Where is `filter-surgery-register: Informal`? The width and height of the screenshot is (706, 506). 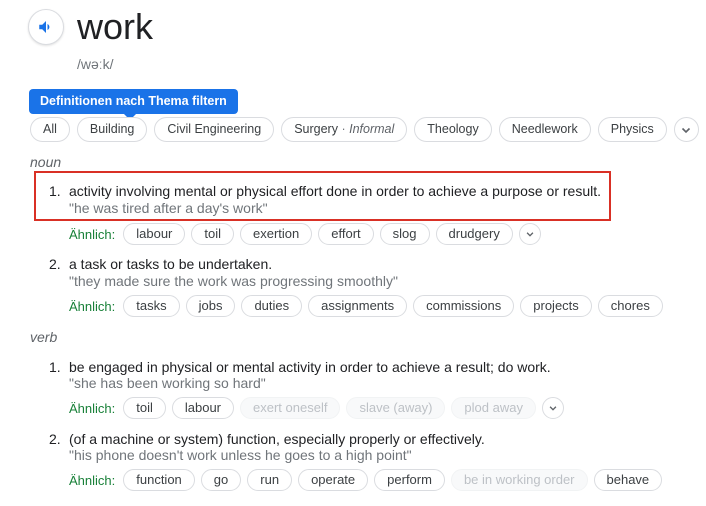 filter-surgery-register: Informal is located at coordinates (372, 129).